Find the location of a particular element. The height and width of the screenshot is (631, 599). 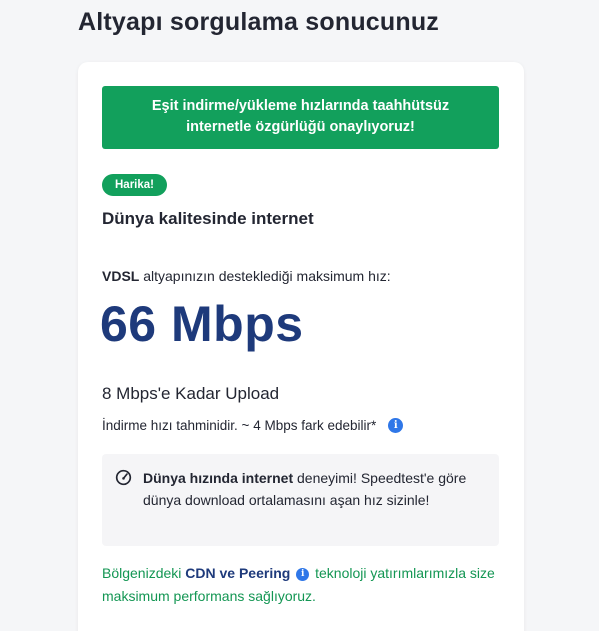

speed-description-text: altyapınızın desteklediği maksimum hız: is located at coordinates (265, 276).